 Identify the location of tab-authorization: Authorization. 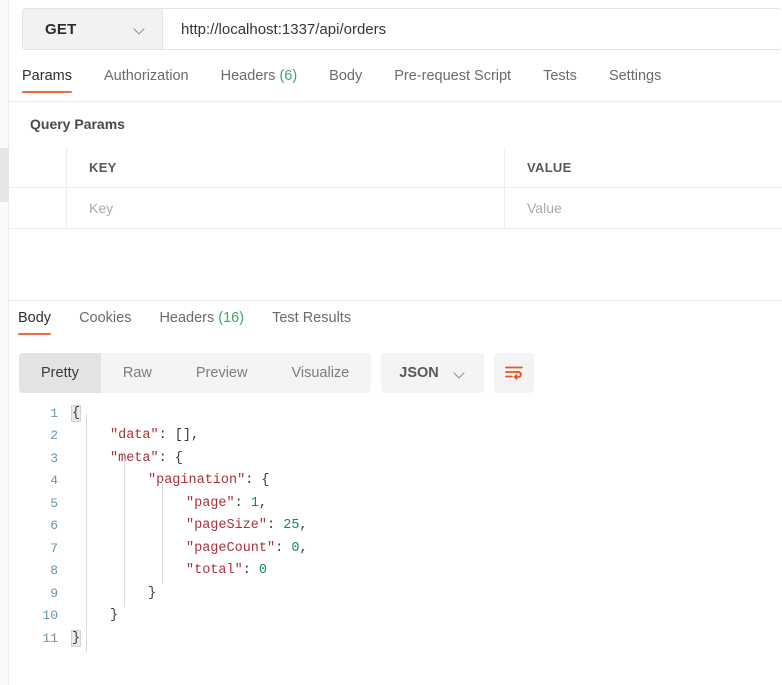
(146, 80).